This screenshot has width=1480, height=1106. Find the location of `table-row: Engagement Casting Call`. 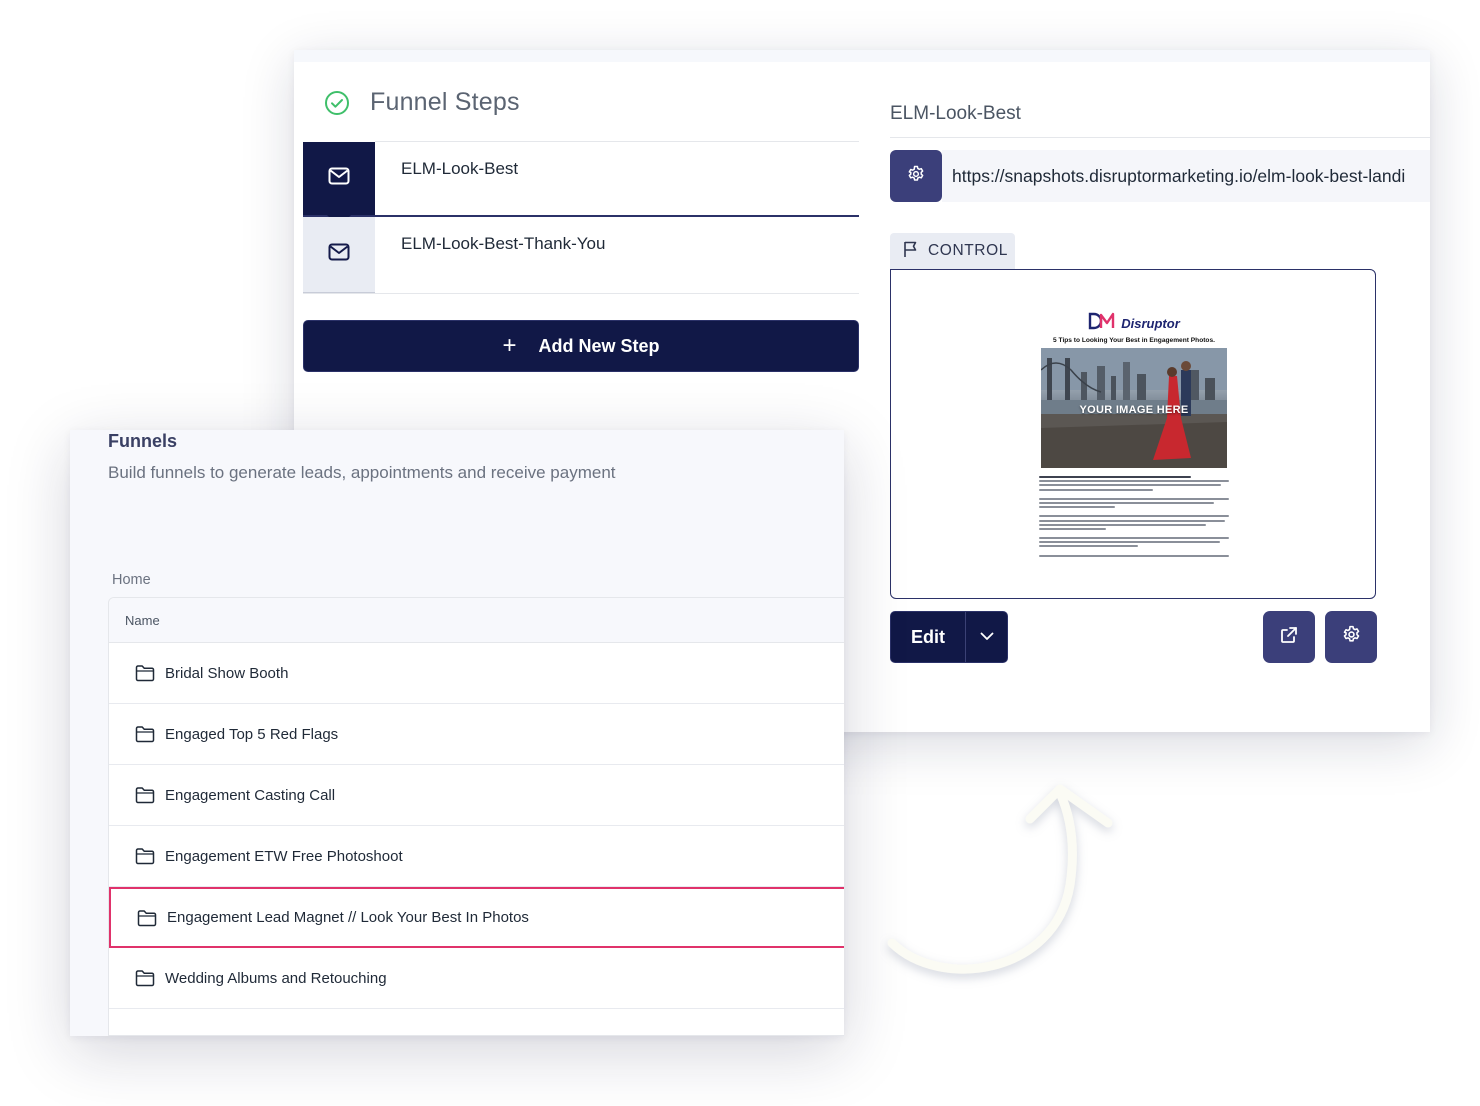

table-row: Engagement Casting Call is located at coordinates (476, 795).